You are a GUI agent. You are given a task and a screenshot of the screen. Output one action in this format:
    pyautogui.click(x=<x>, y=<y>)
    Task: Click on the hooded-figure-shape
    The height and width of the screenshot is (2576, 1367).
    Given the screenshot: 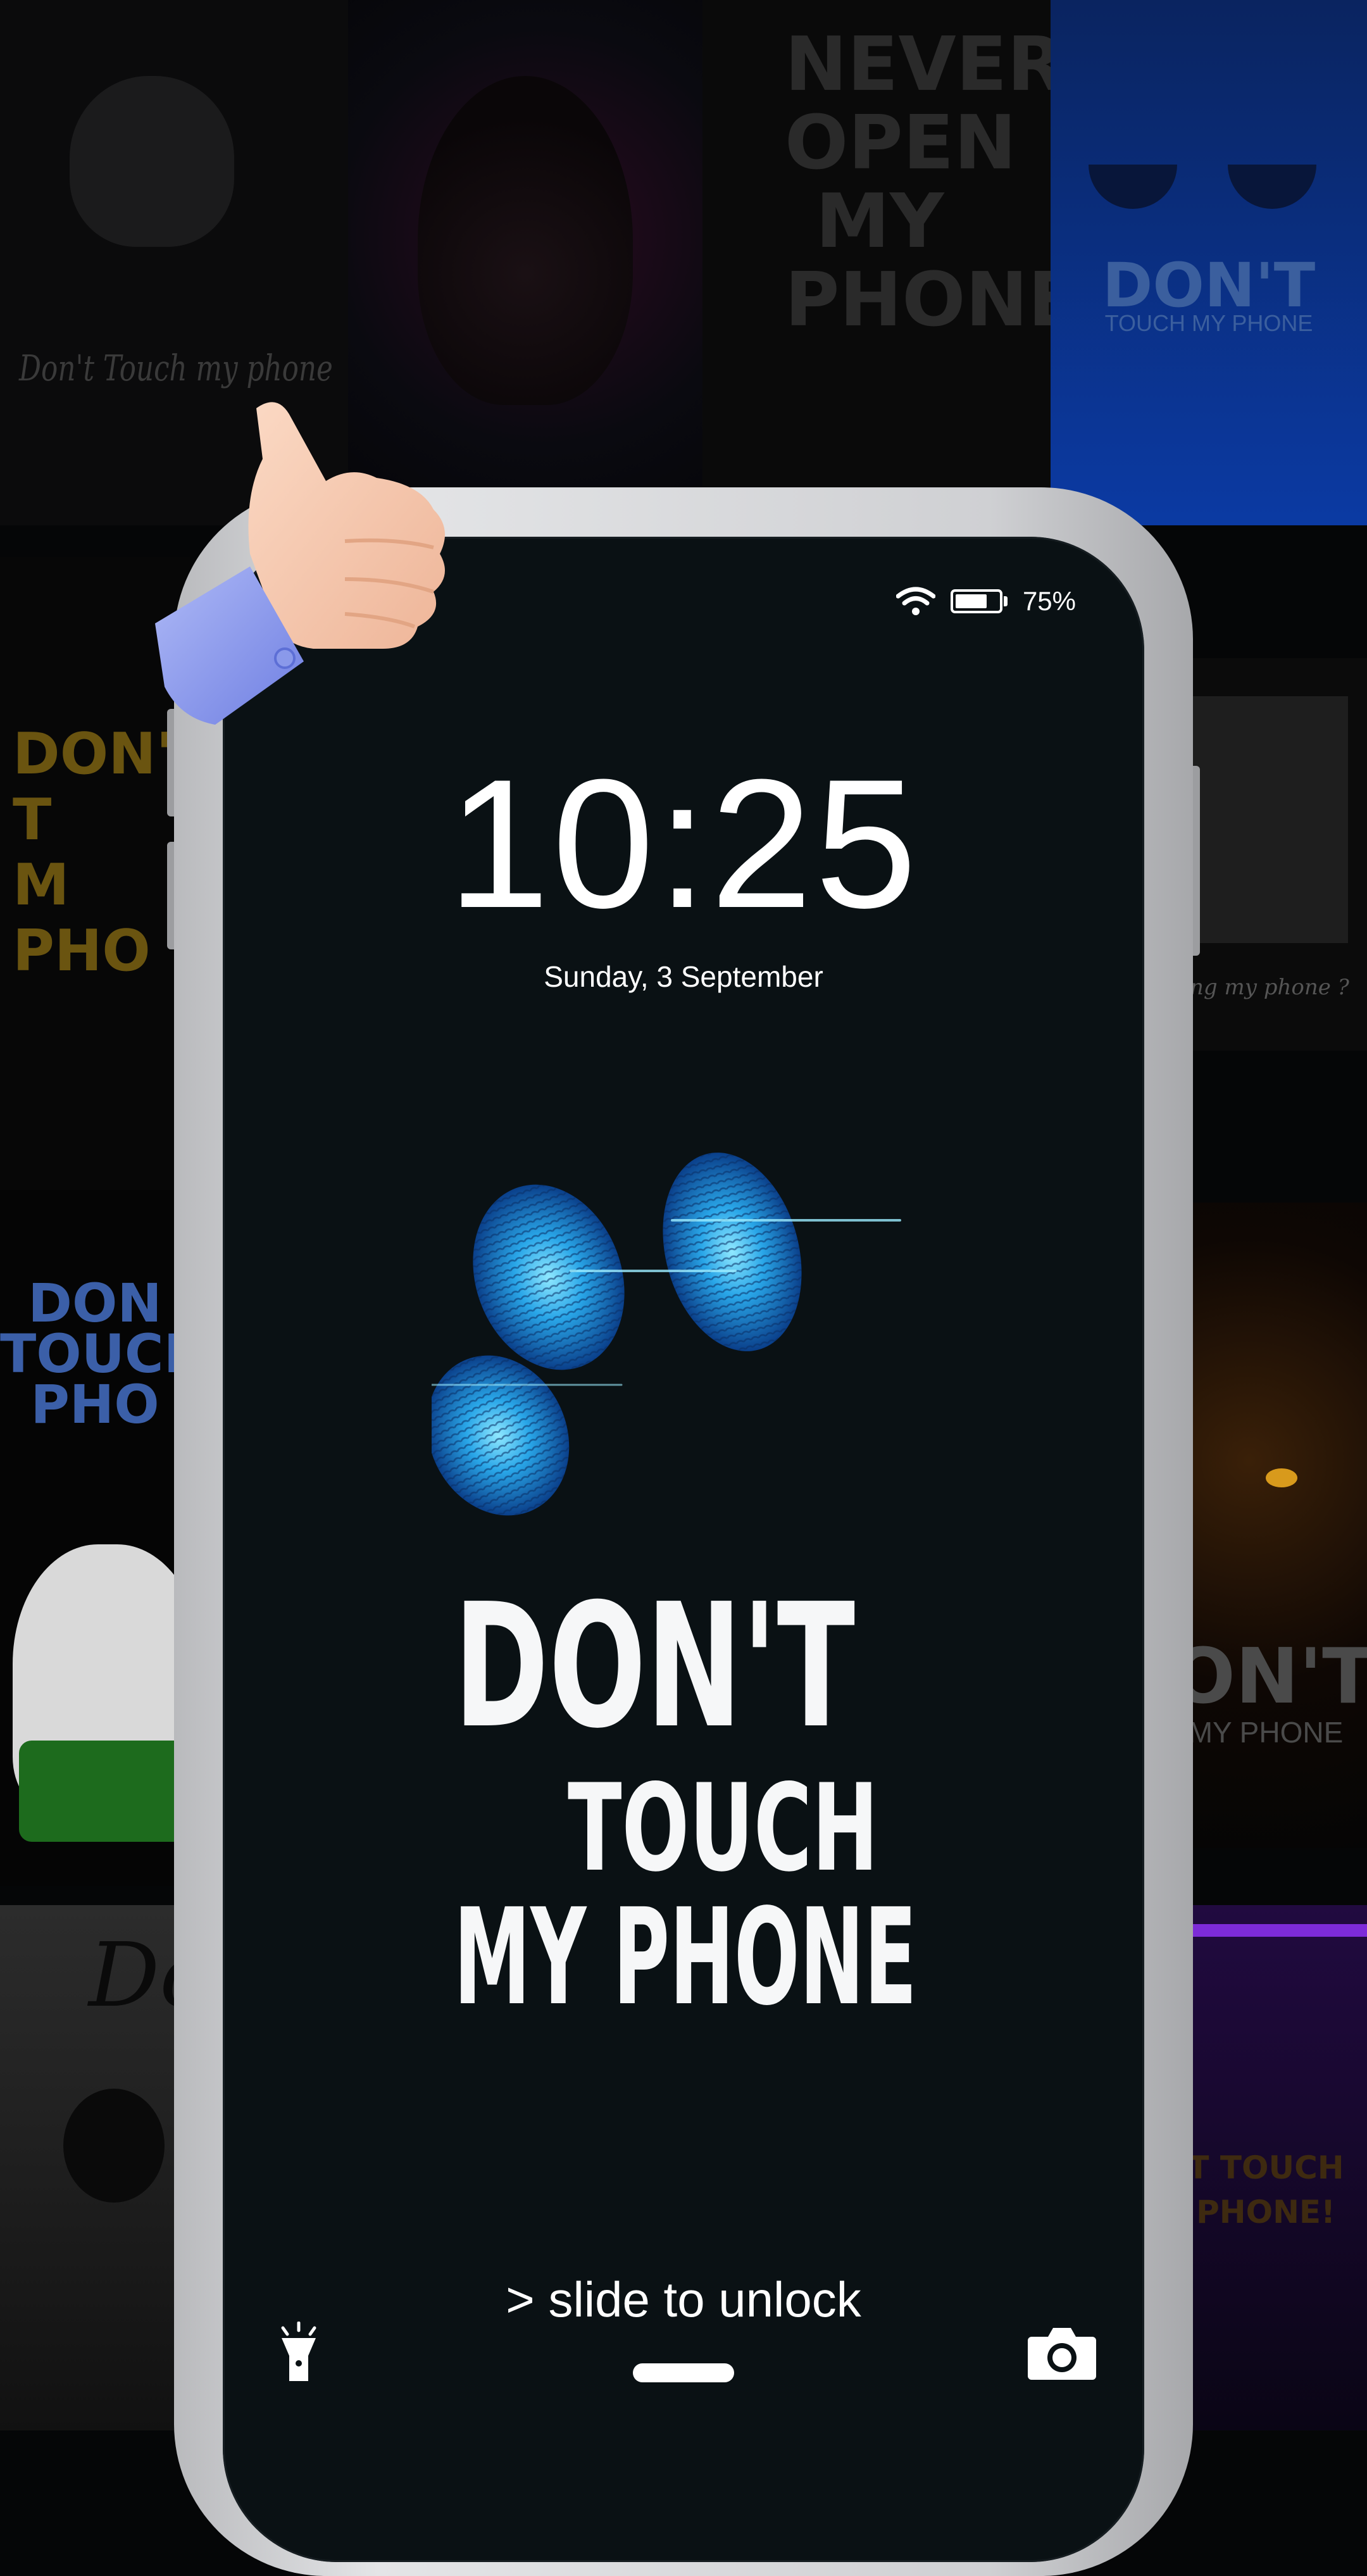 What is the action you would take?
    pyautogui.click(x=525, y=240)
    